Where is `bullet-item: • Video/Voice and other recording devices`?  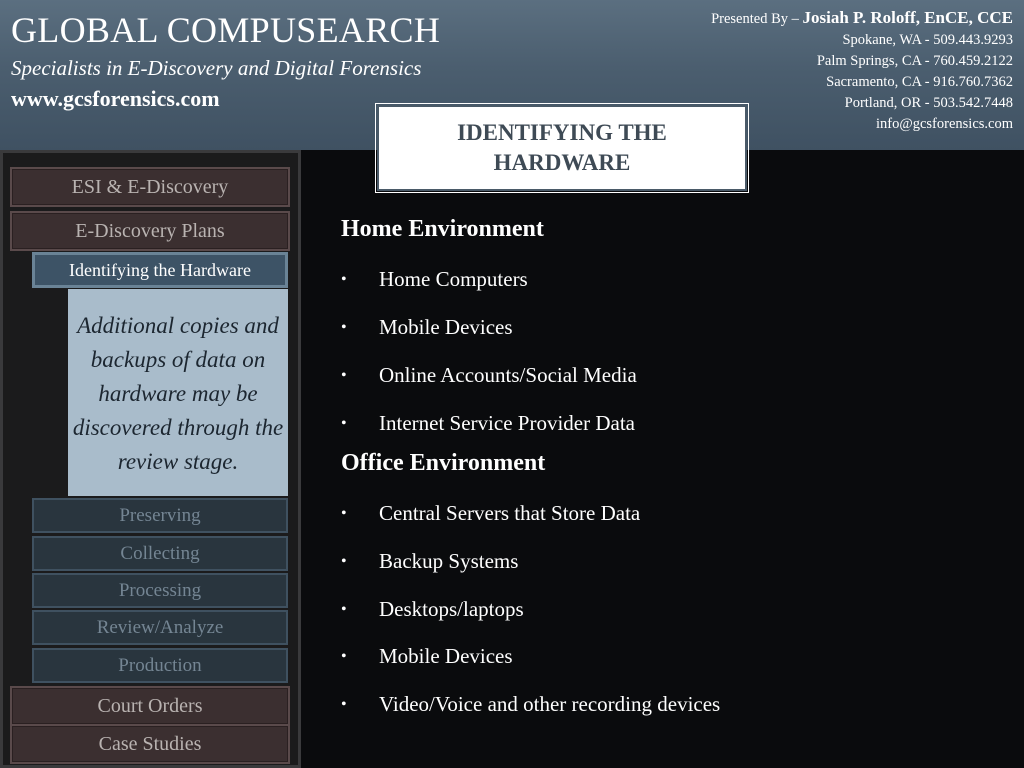 bullet-item: • Video/Voice and other recording devices is located at coordinates (531, 704).